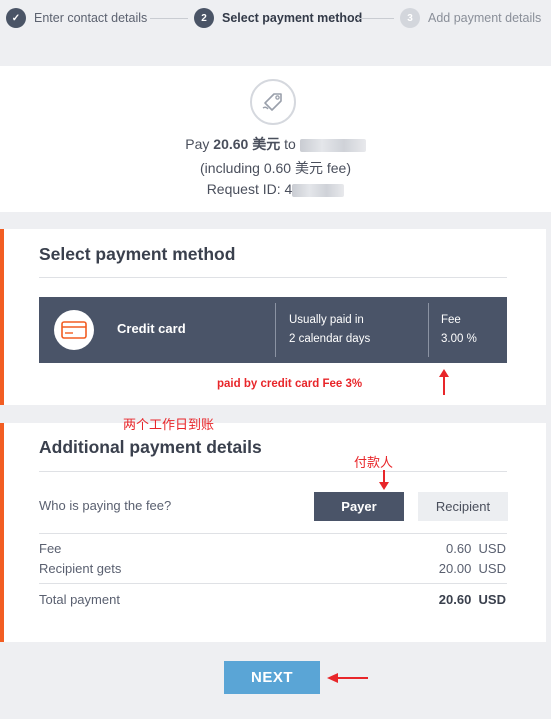 The width and height of the screenshot is (551, 719). Describe the element at coordinates (451, 320) in the screenshot. I see `fee-label: Fee` at that location.